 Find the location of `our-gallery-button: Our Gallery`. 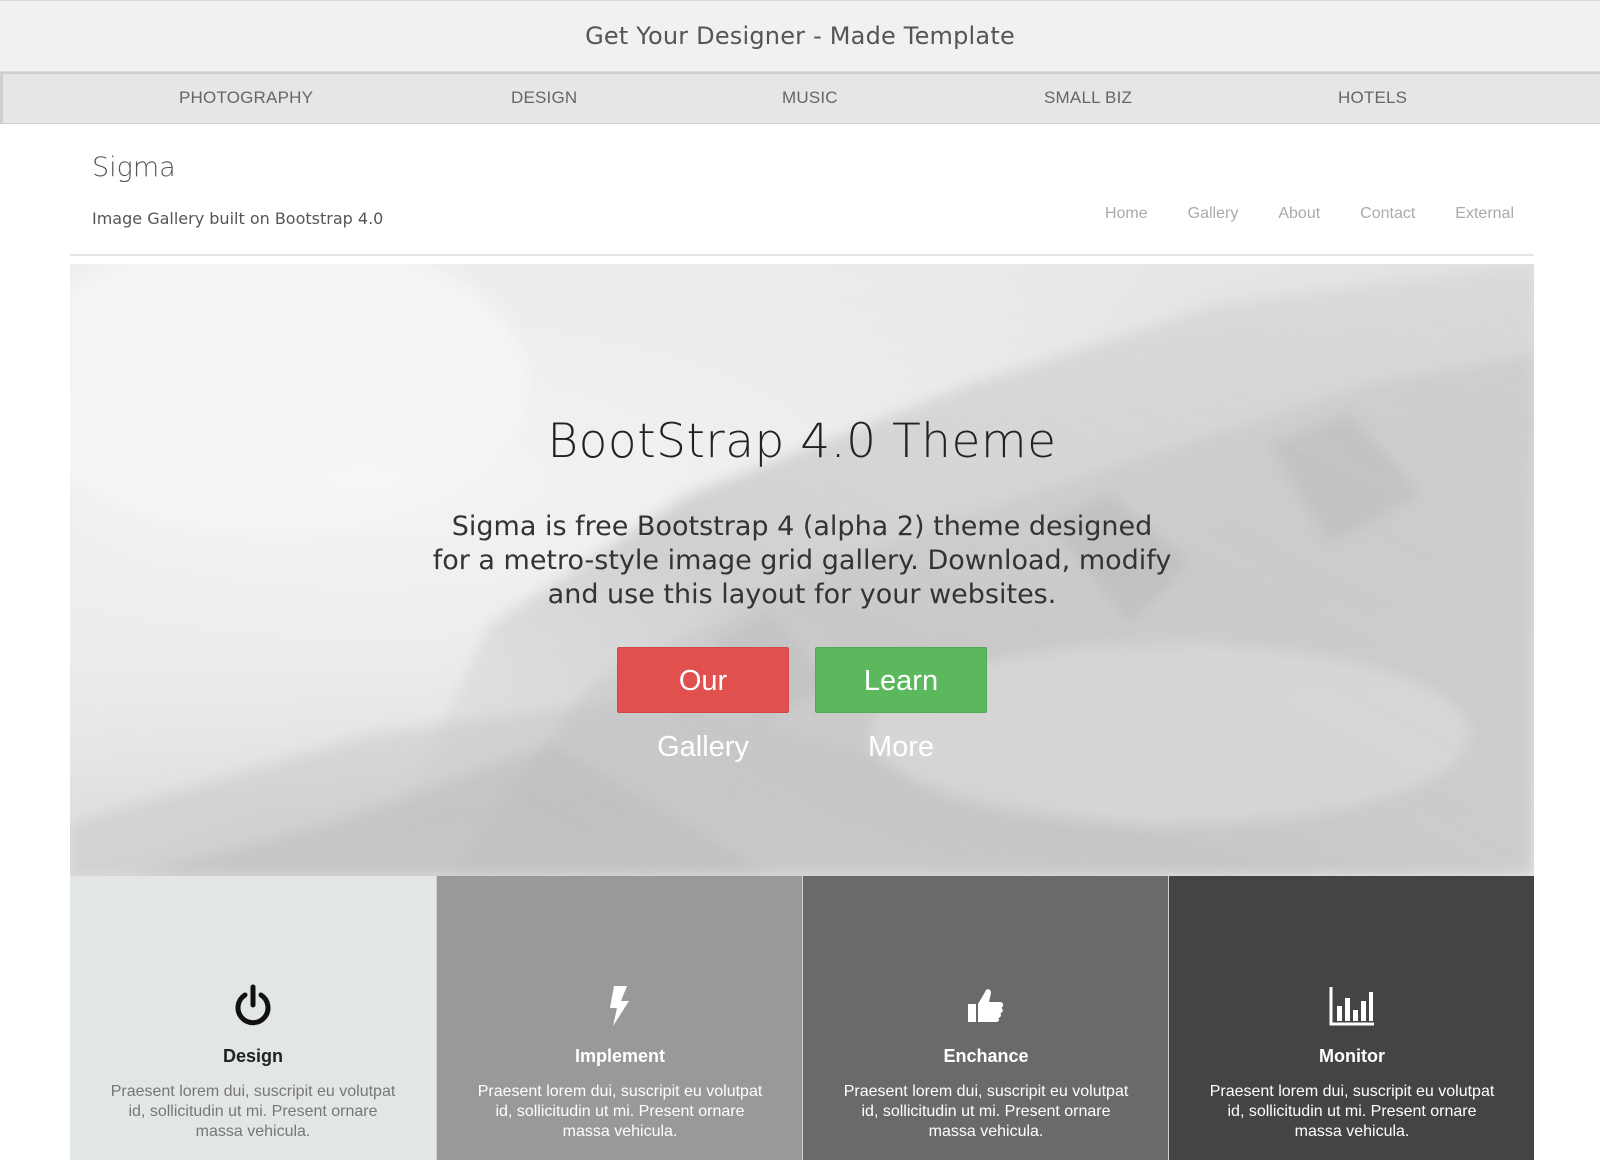

our-gallery-button: Our Gallery is located at coordinates (703, 705).